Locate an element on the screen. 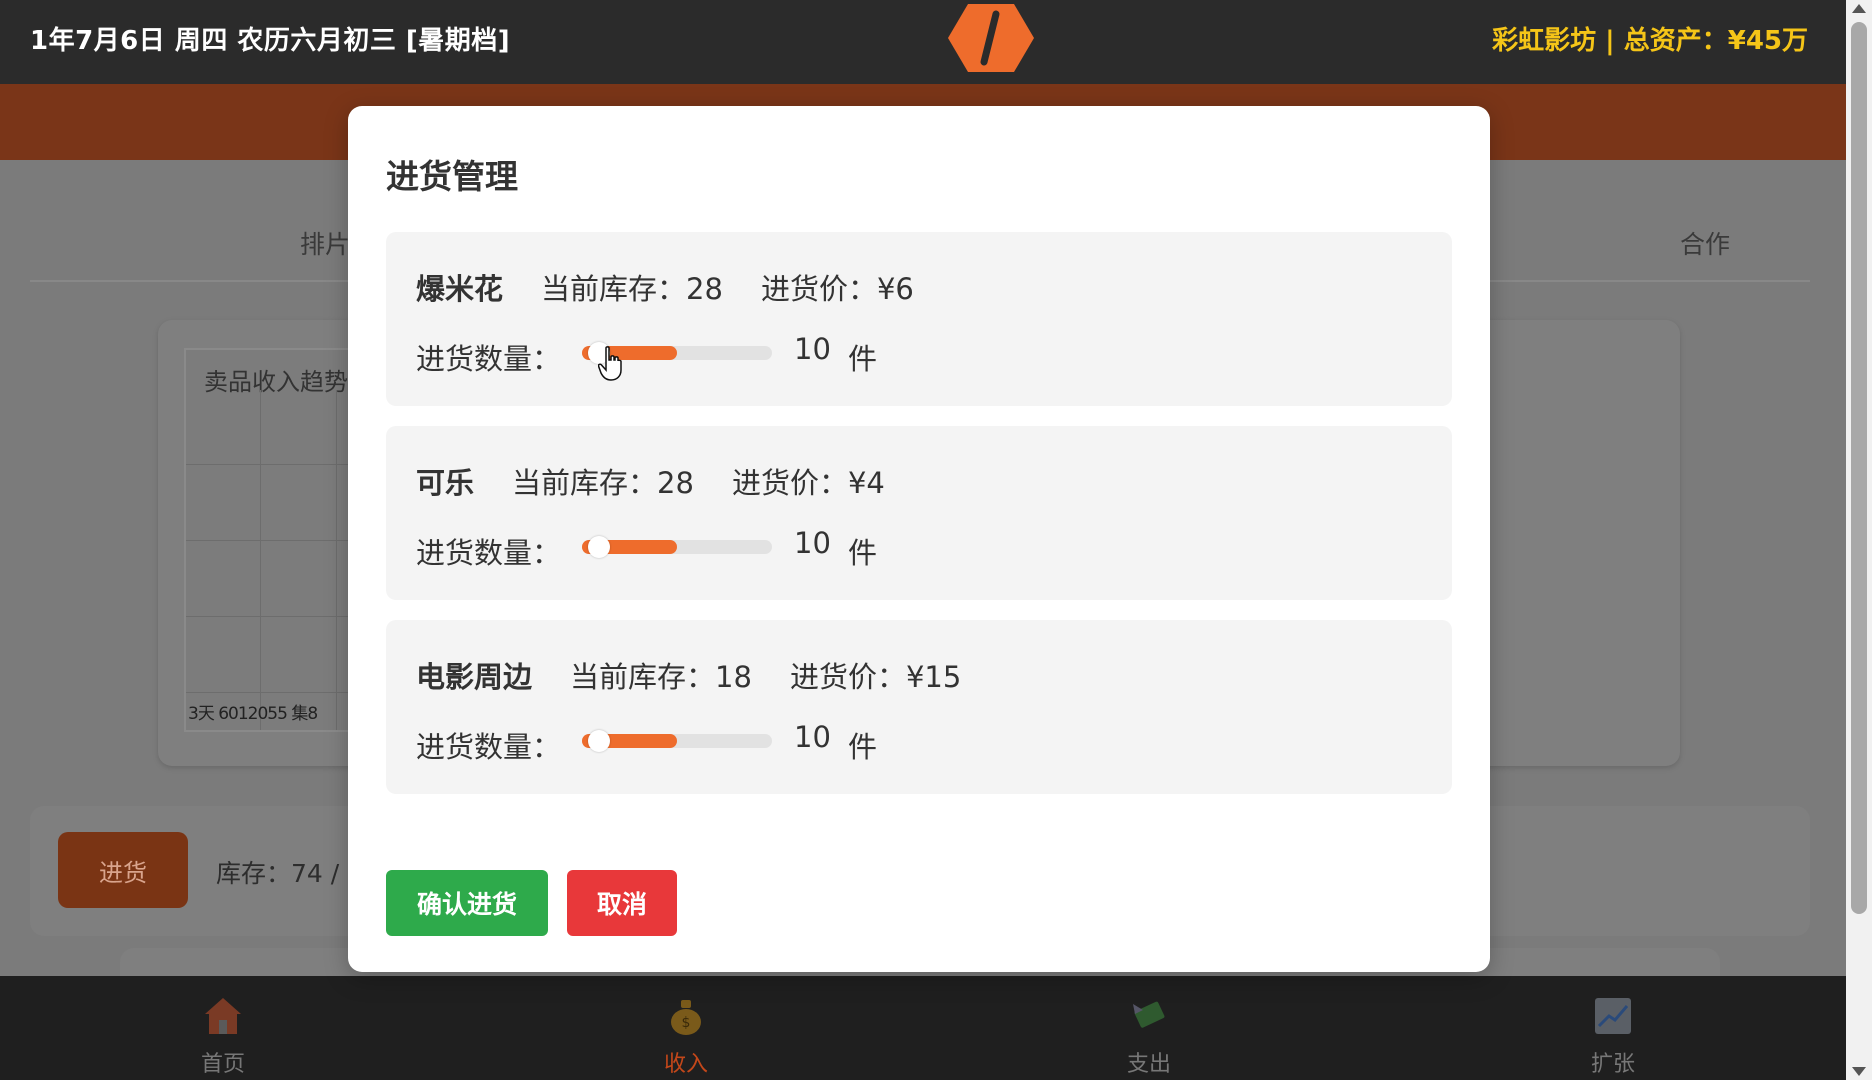 This screenshot has height=1080, width=1872. brand-asset-text: 彩虹影坊 | 总资产：¥45万 is located at coordinates (1650, 41).